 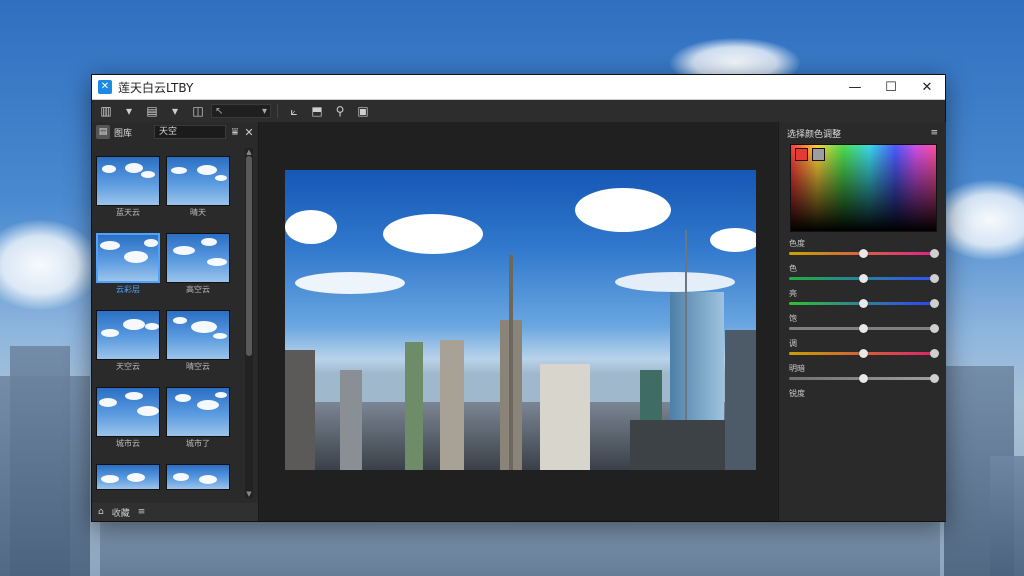 I want to click on thumbnail-item: 城市云, so click(x=128, y=417).